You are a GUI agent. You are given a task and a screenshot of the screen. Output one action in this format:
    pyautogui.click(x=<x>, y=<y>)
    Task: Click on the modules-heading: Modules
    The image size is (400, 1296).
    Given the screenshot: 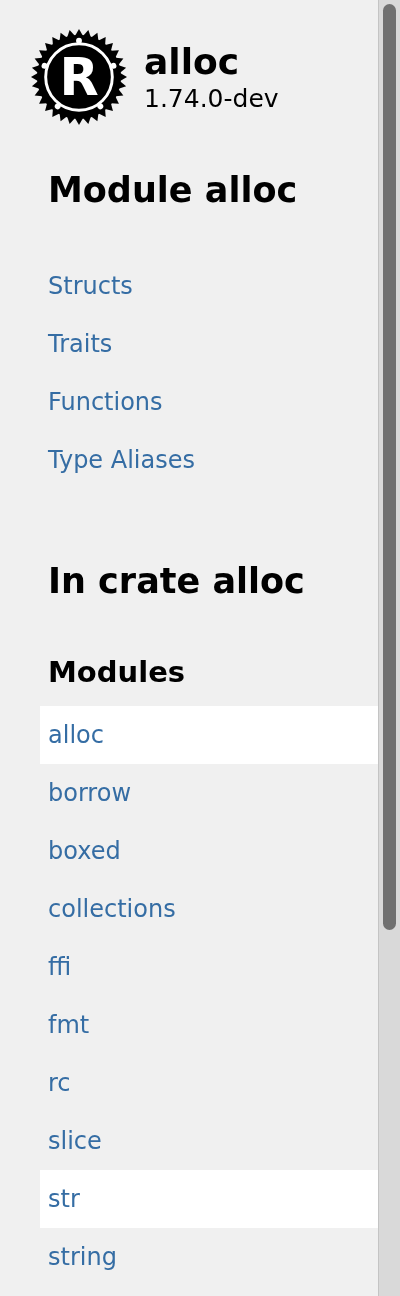 What is the action you would take?
    pyautogui.click(x=117, y=672)
    